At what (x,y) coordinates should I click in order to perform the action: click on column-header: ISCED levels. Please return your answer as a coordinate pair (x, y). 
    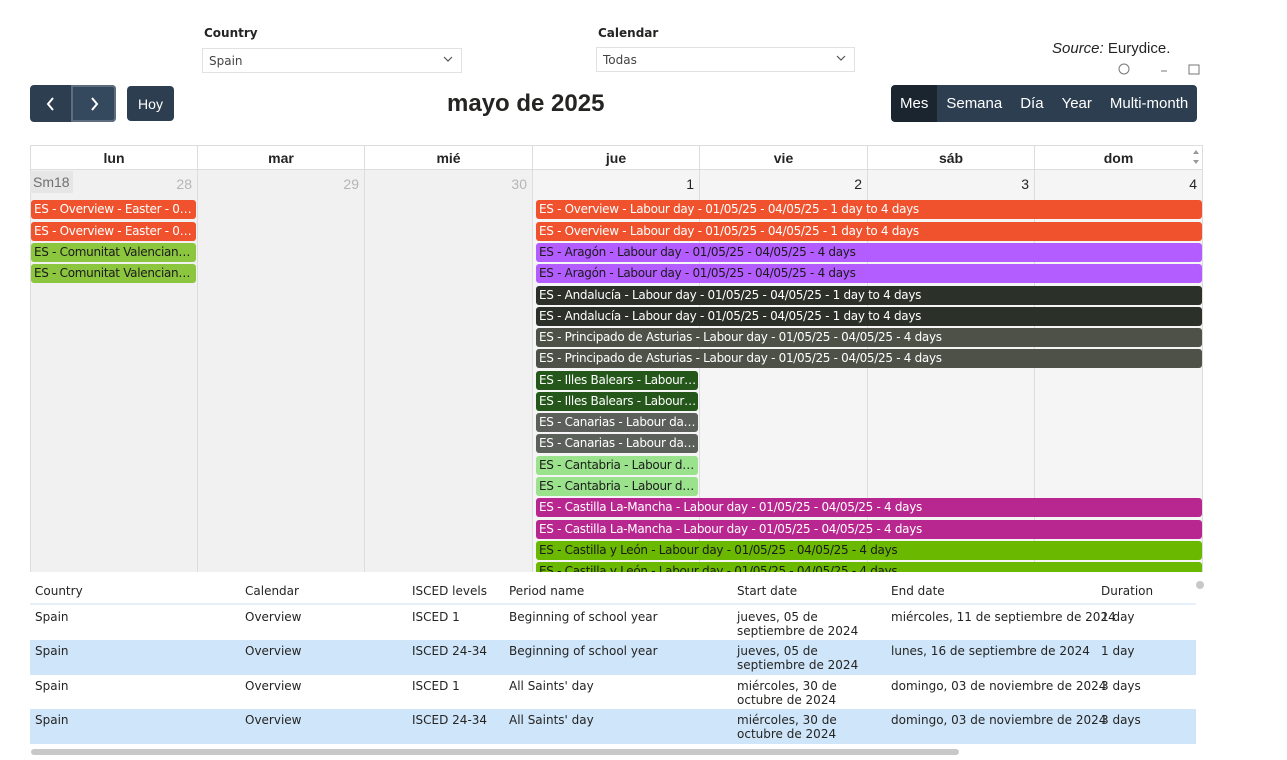
    Looking at the image, I should click on (449, 591).